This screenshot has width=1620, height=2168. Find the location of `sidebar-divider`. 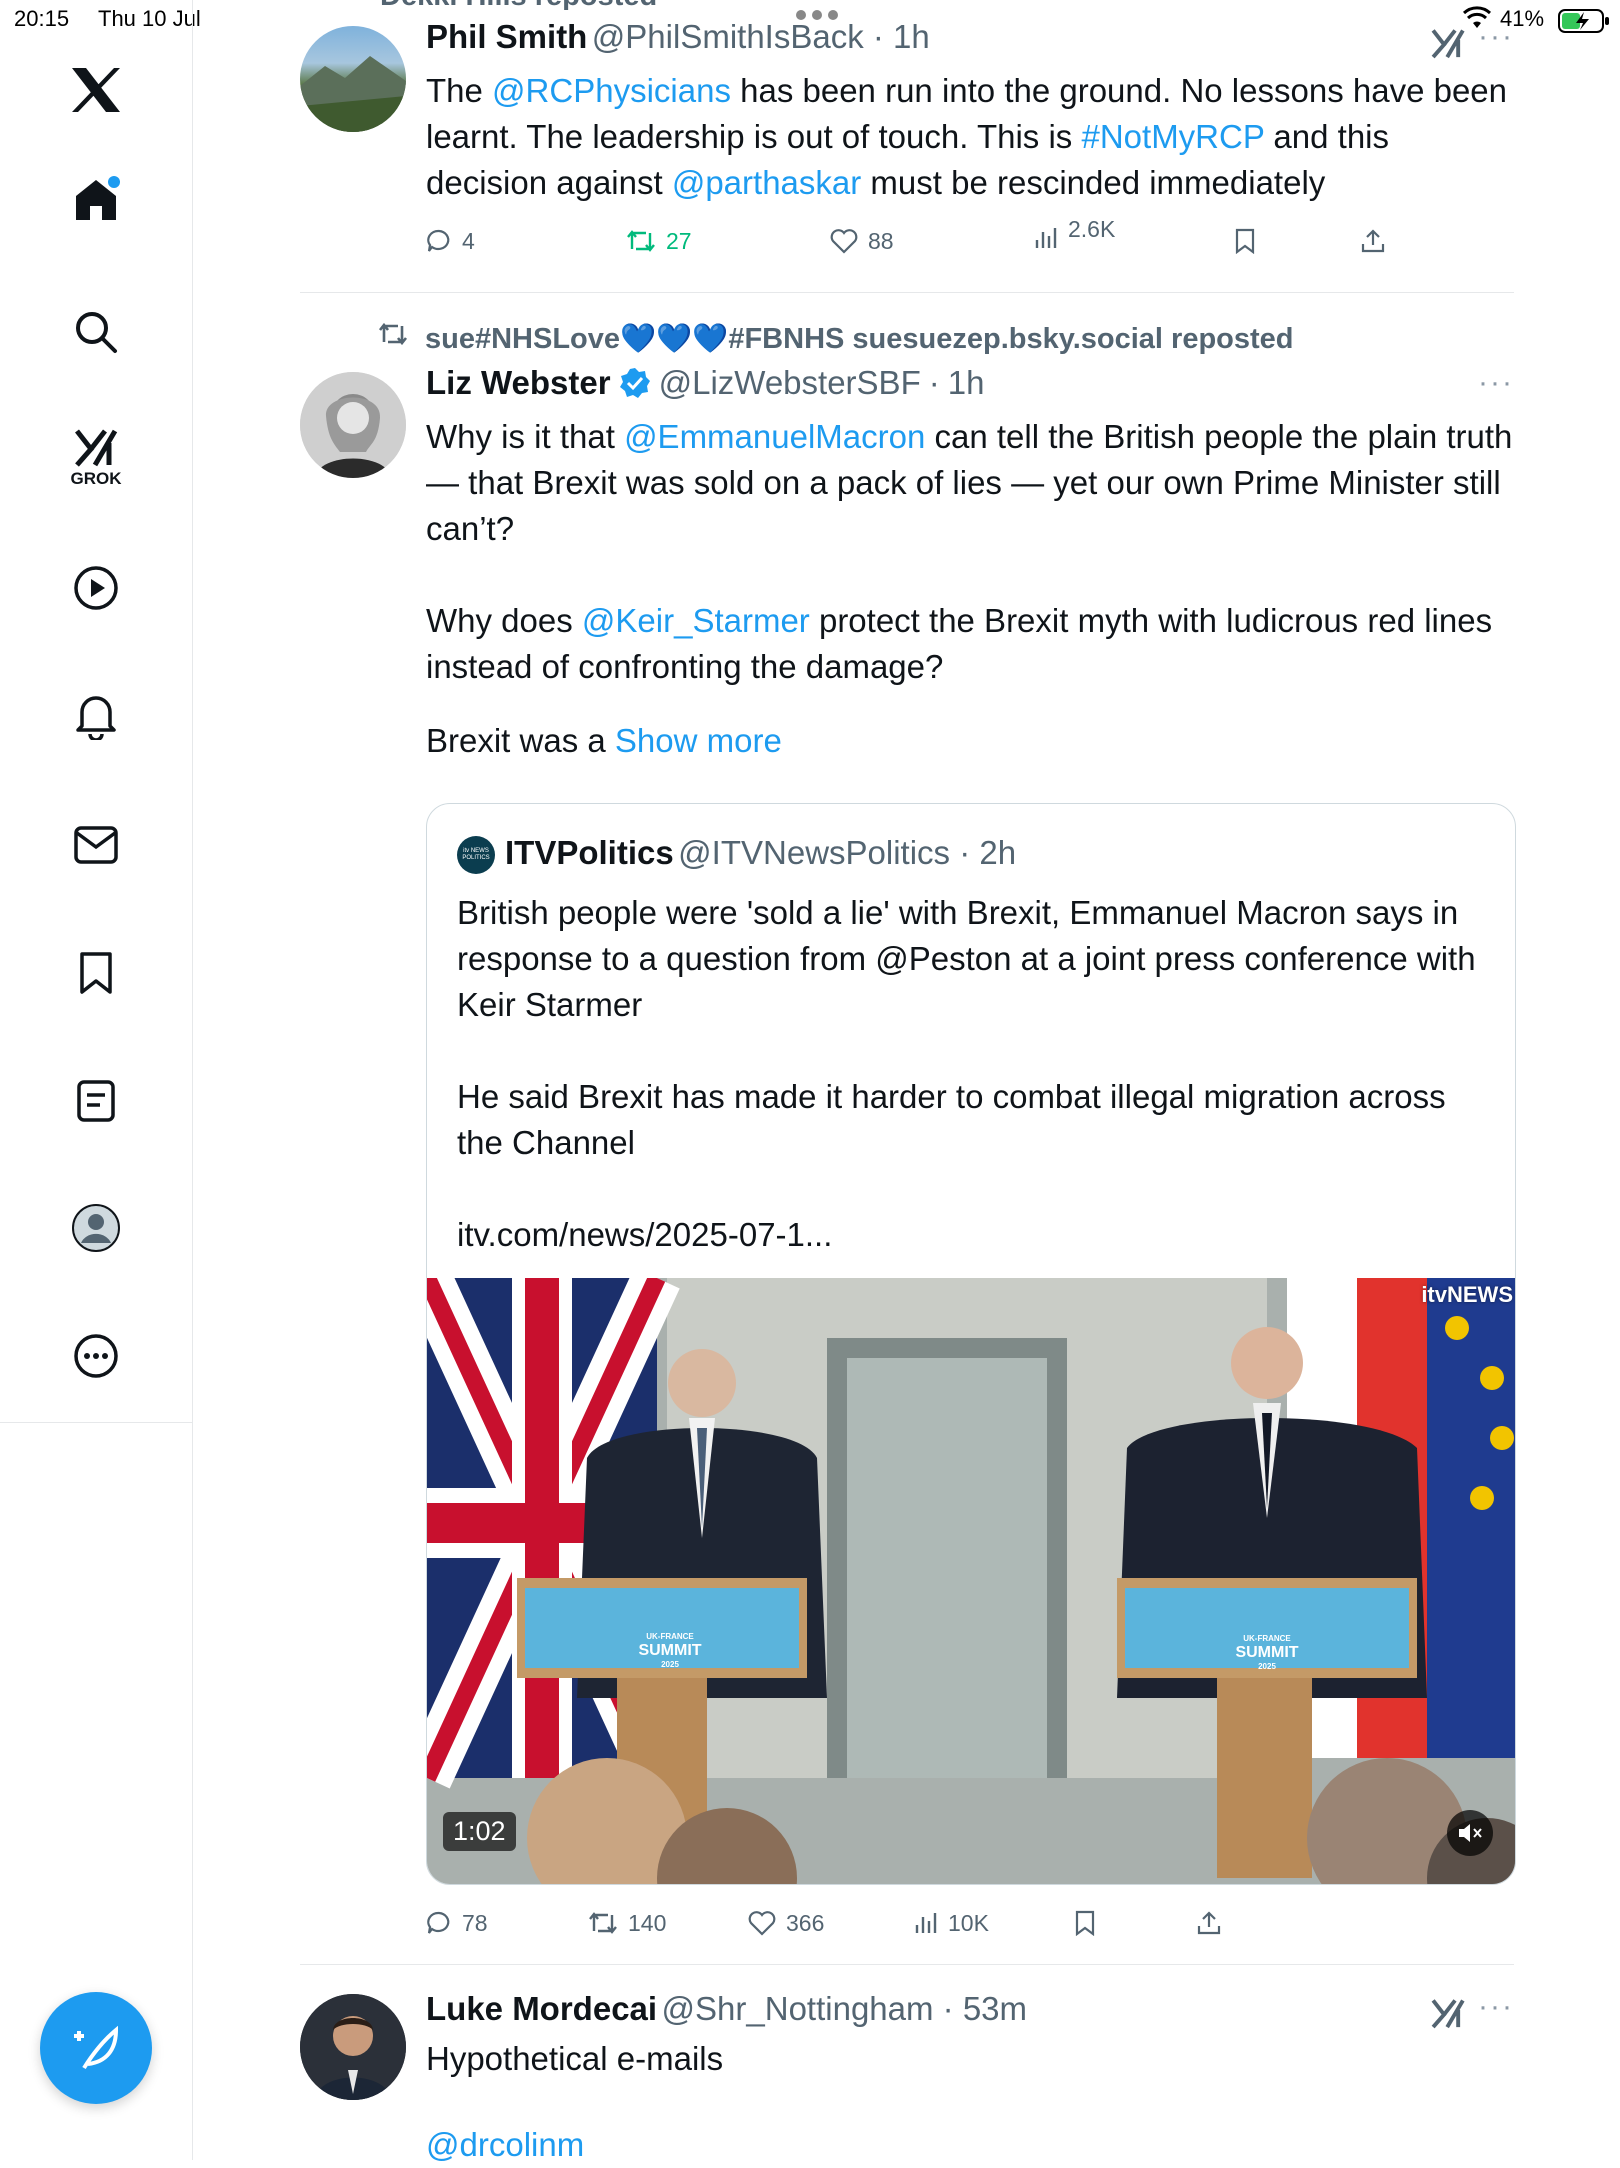

sidebar-divider is located at coordinates (96, 1422).